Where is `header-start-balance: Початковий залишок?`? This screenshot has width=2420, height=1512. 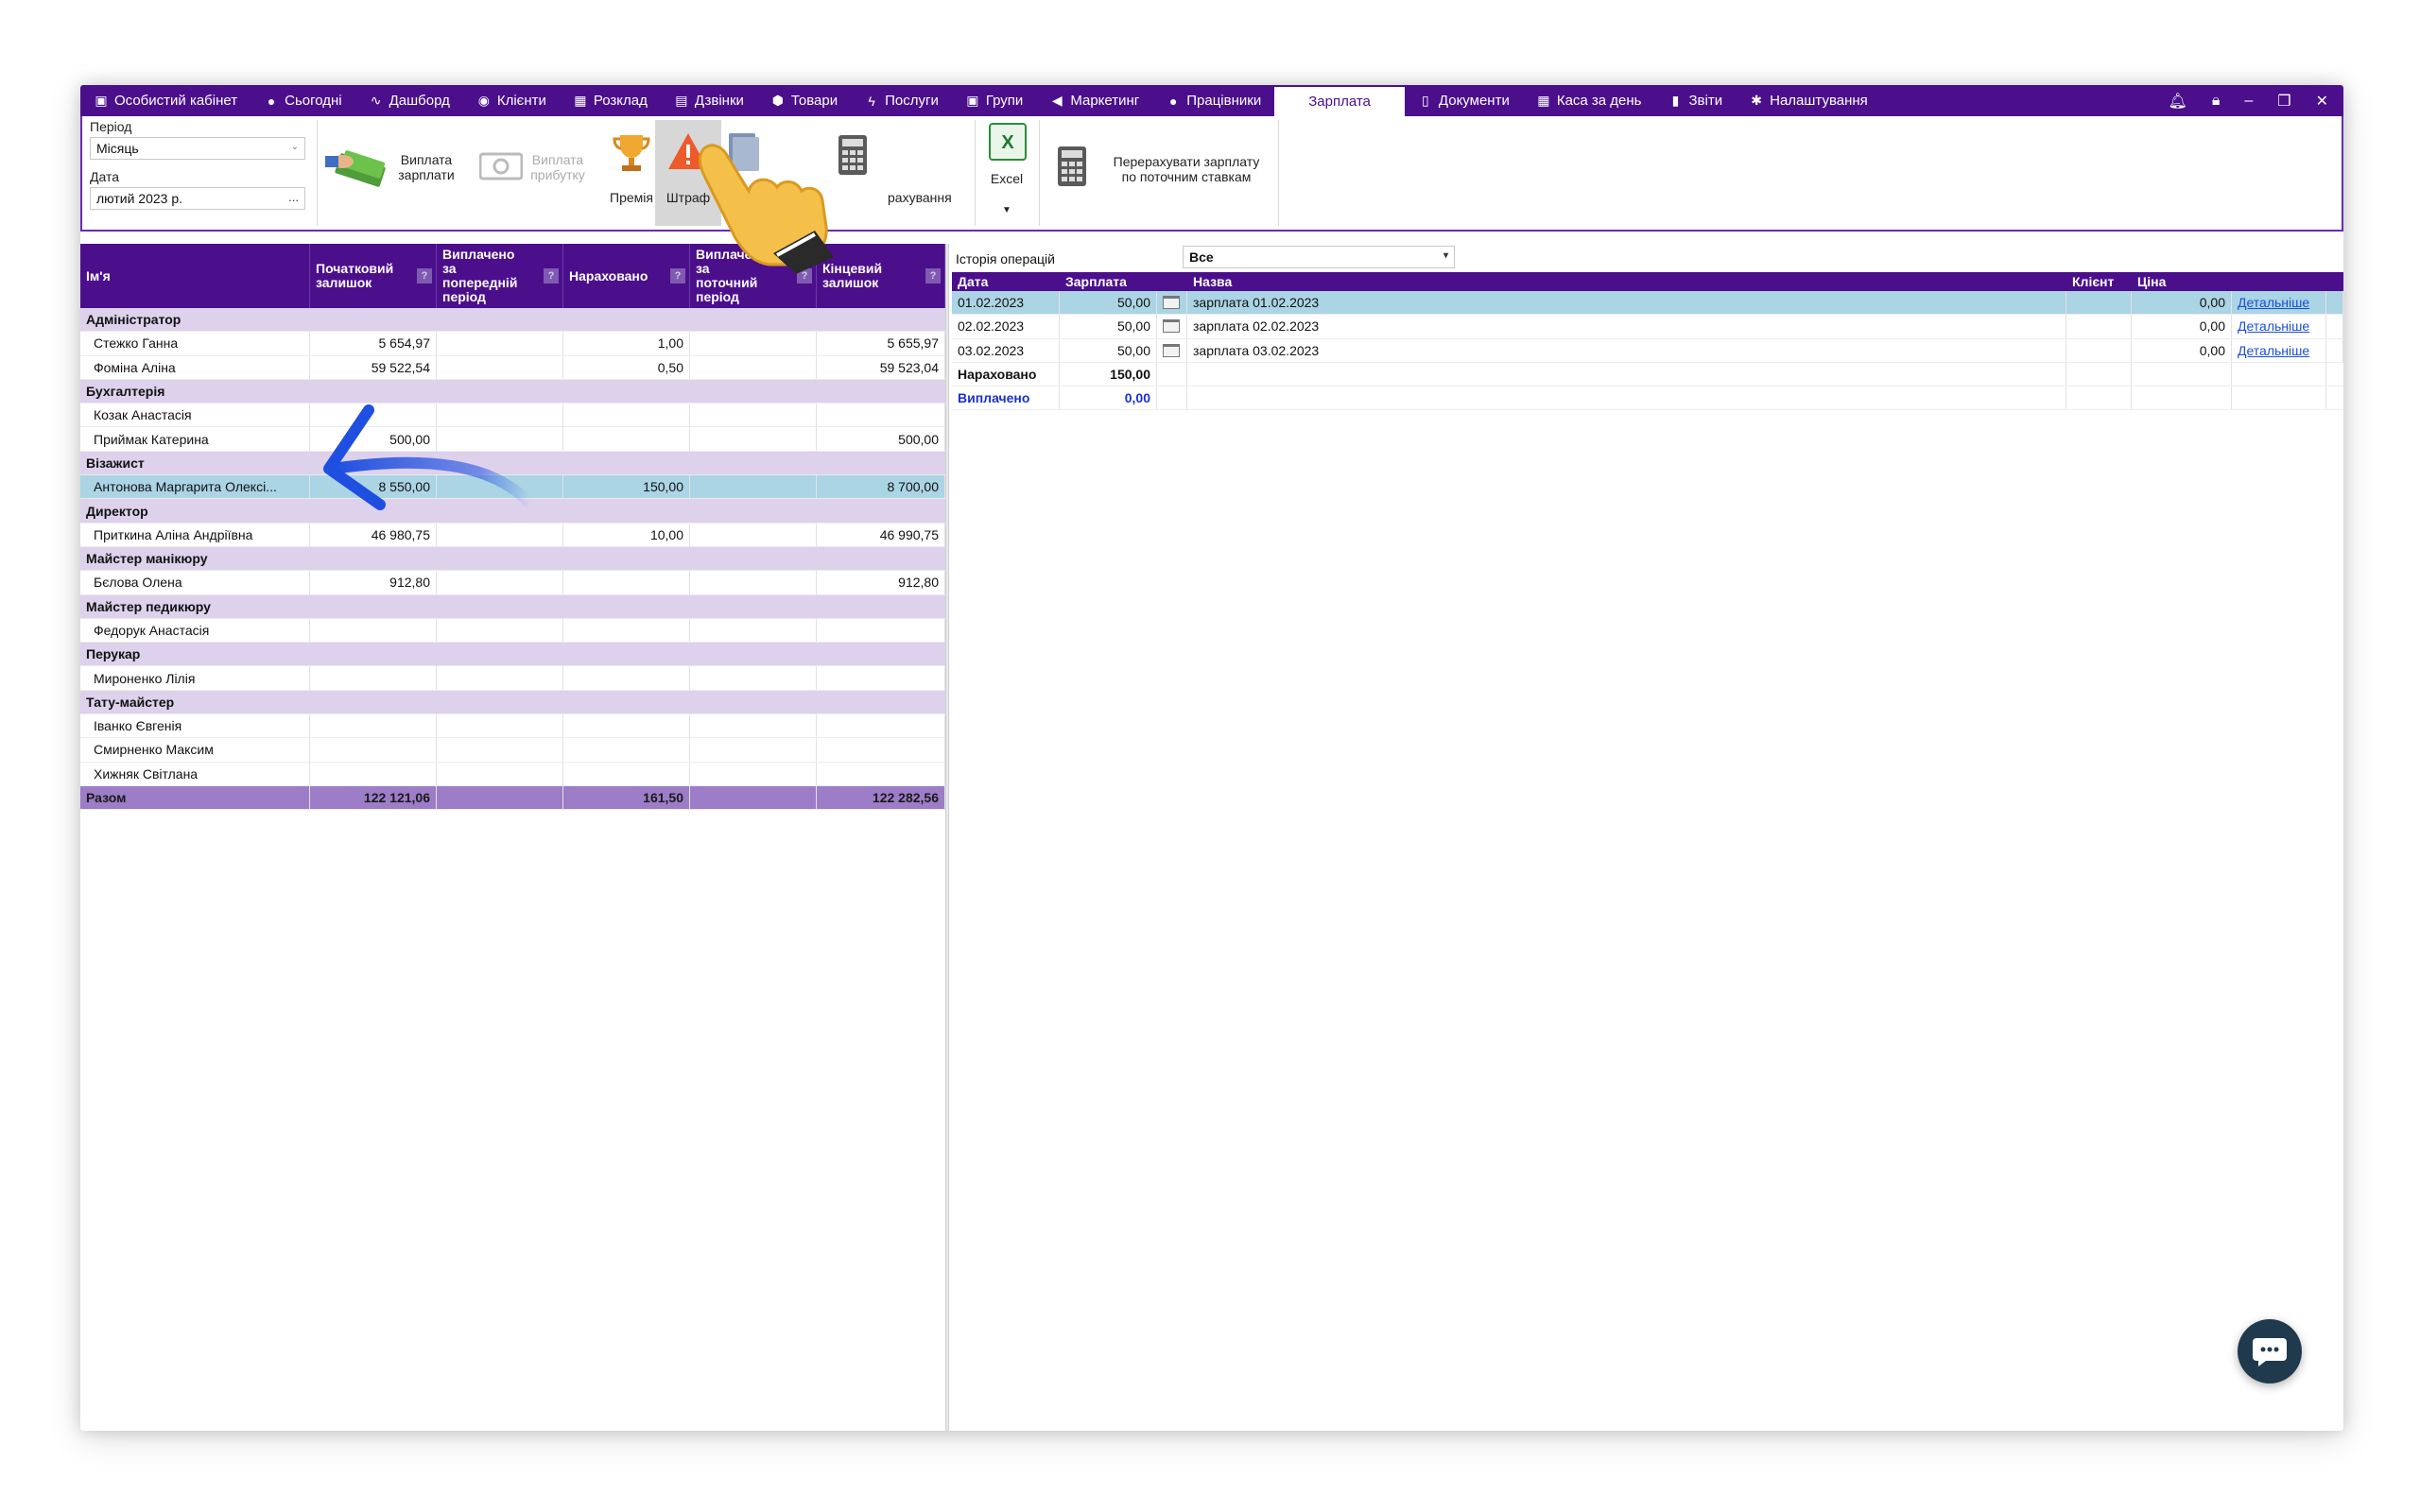
header-start-balance: Початковий залишок? is located at coordinates (373, 276).